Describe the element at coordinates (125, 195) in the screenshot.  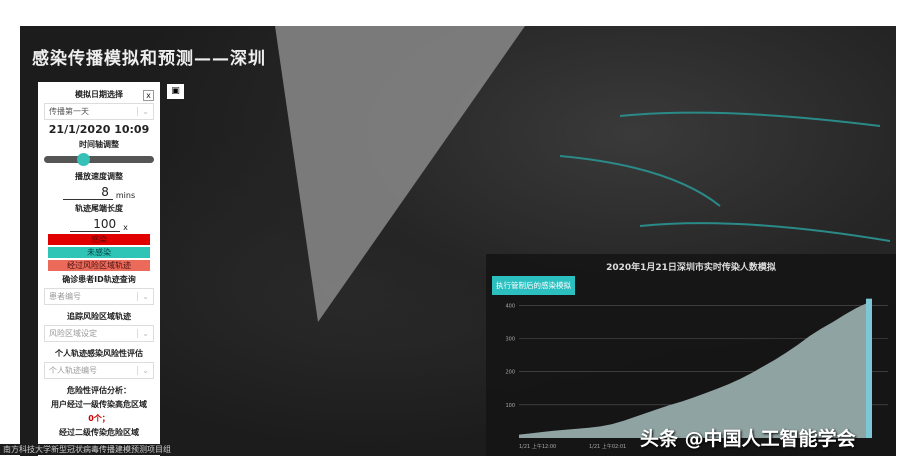
I see `speed-unit: mins` at that location.